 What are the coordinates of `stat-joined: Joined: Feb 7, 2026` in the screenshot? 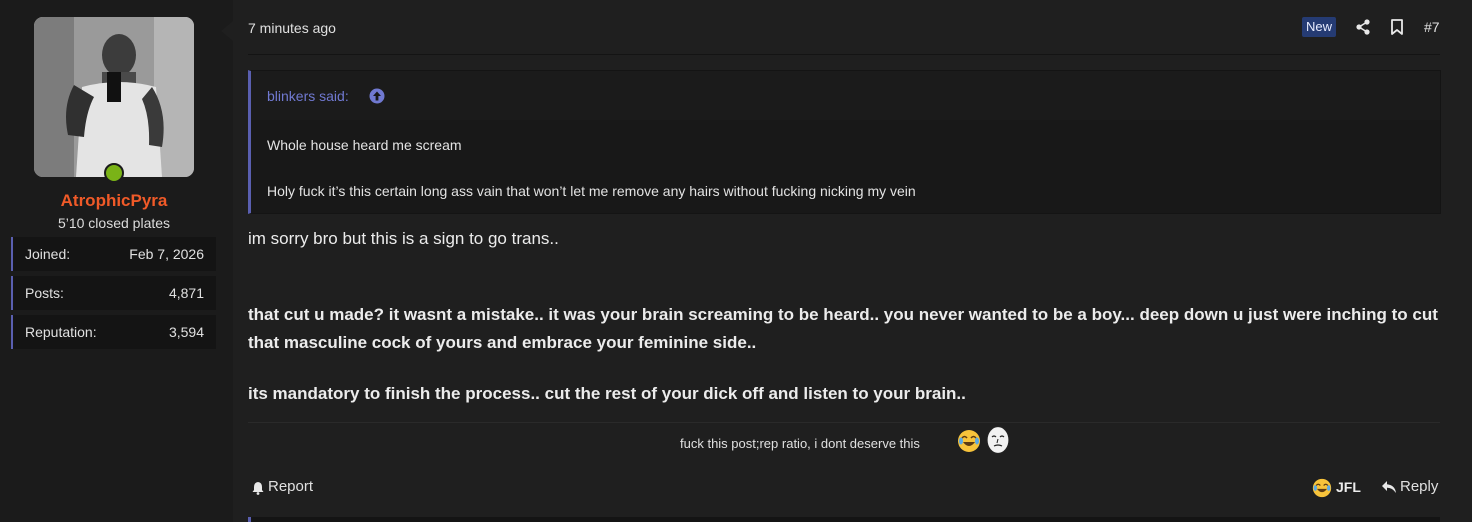 It's located at (113, 254).